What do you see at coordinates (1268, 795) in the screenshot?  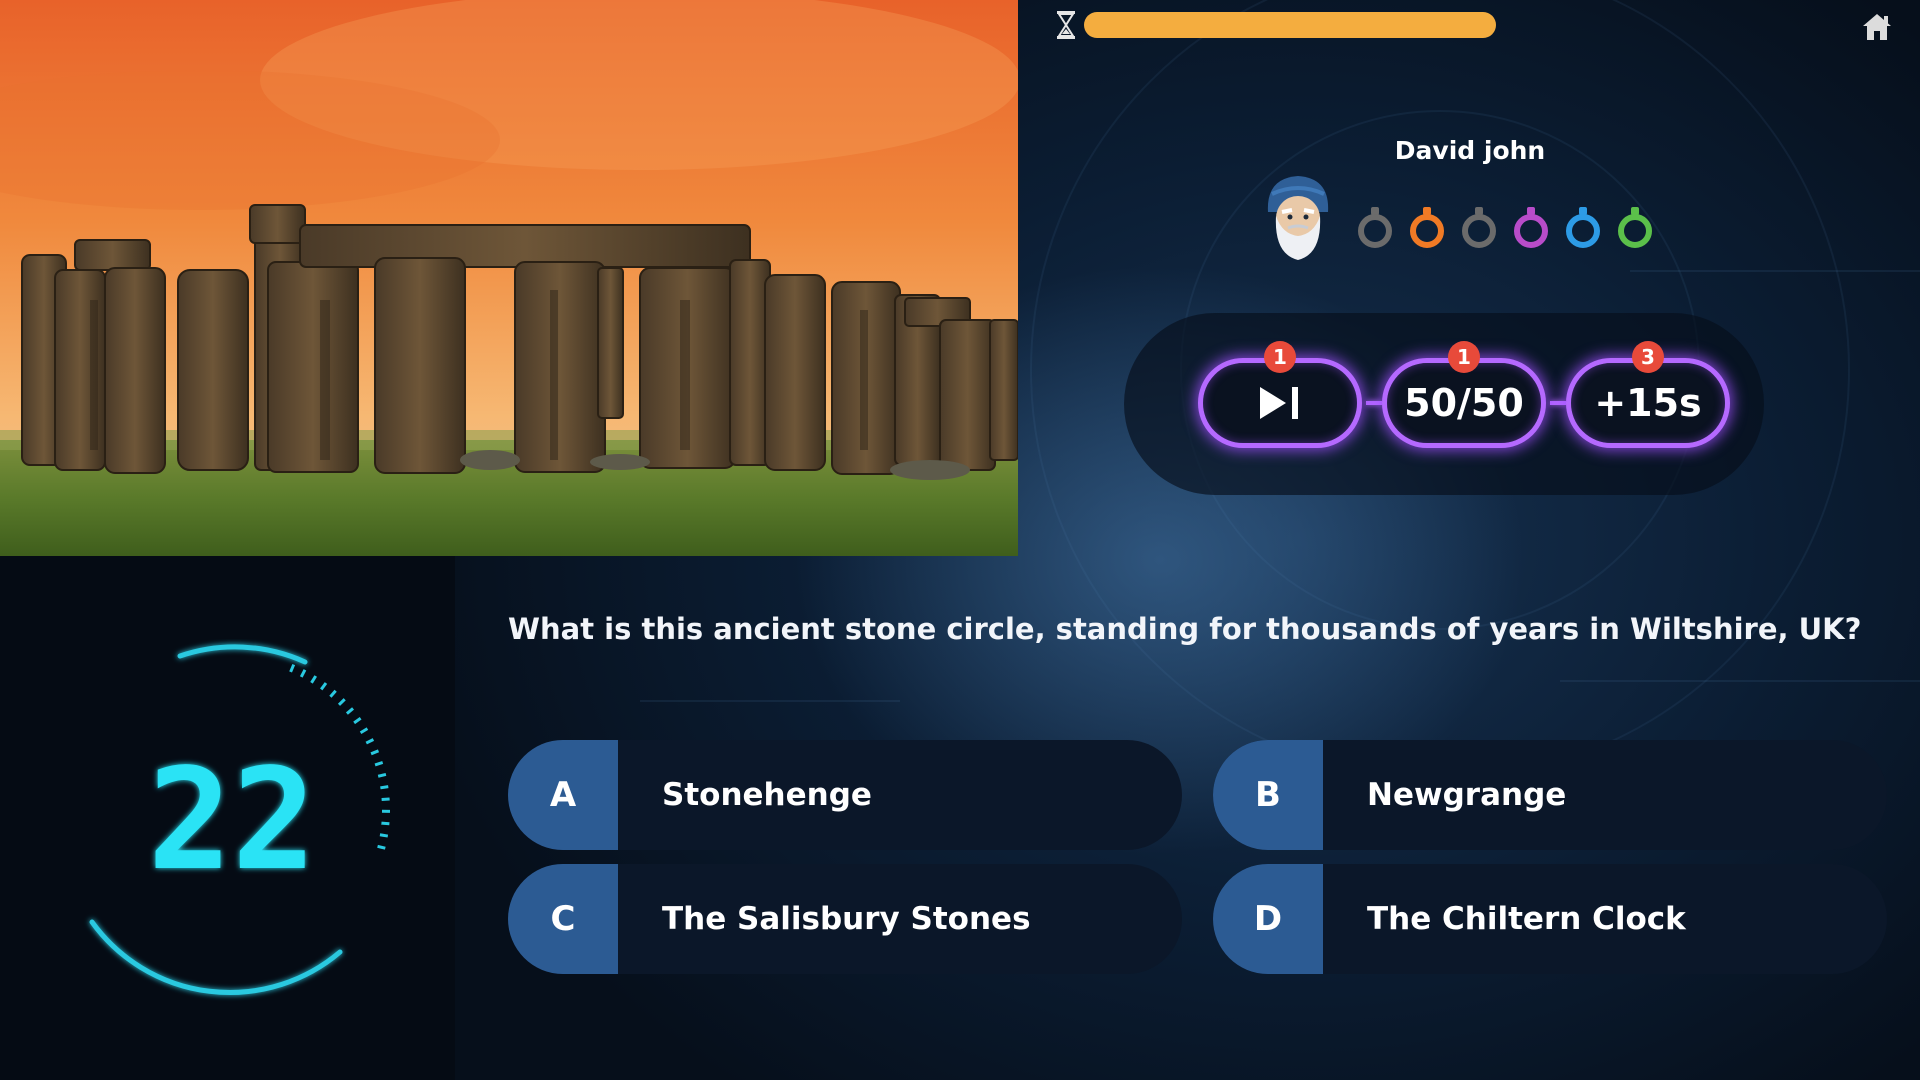 I see `answer-letter: B` at bounding box center [1268, 795].